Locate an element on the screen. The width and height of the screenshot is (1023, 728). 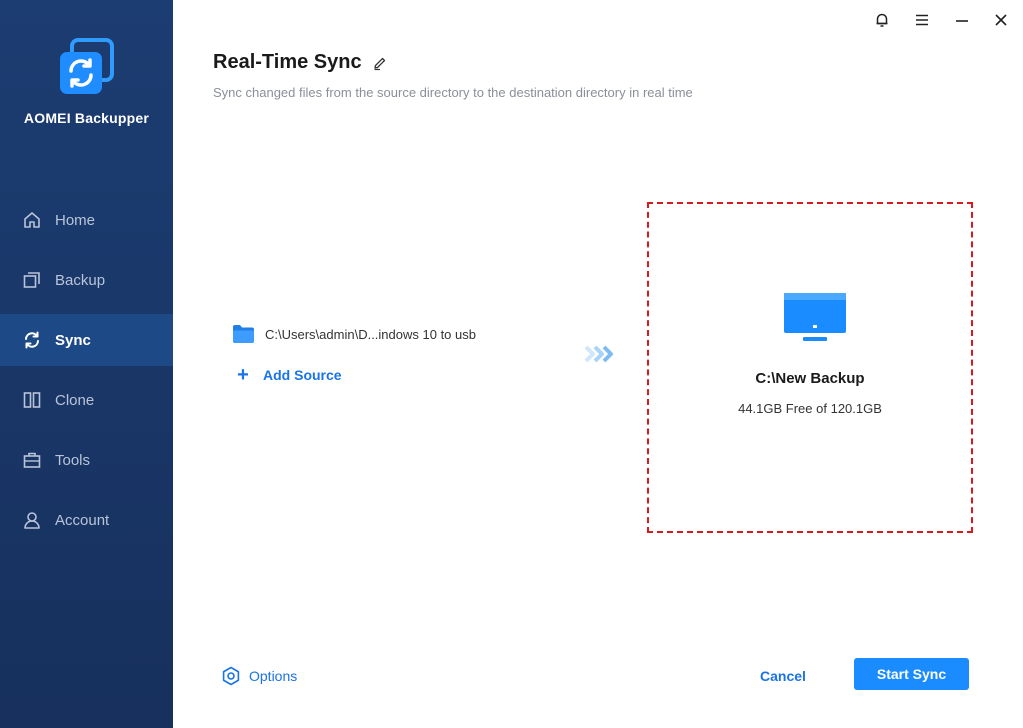
sidebar-item-sync: Sync is located at coordinates (86, 340).